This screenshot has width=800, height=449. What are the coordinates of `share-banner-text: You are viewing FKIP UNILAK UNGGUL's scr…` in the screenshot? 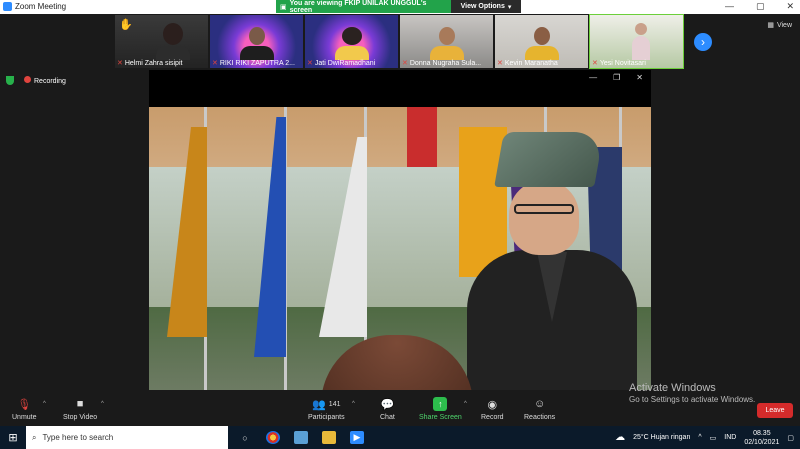 It's located at (358, 7).